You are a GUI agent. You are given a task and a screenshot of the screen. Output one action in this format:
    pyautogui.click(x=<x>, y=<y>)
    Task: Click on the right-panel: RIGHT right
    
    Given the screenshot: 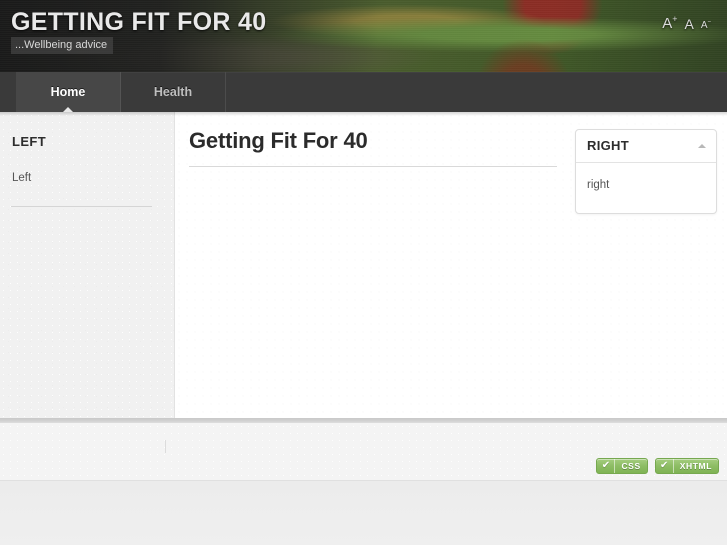 What is the action you would take?
    pyautogui.click(x=646, y=171)
    